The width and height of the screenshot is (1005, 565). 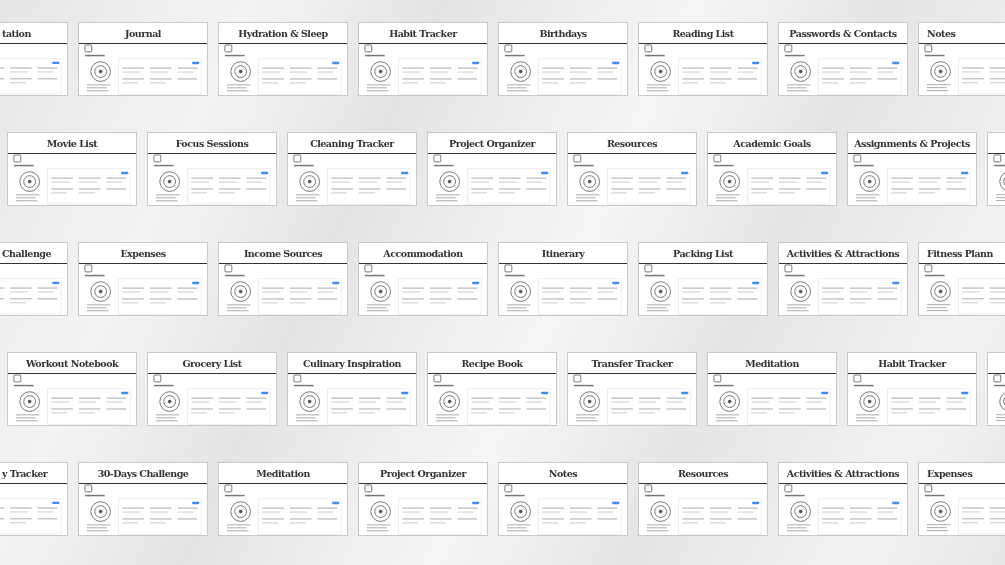 I want to click on card-title: Packing List, so click(x=703, y=253).